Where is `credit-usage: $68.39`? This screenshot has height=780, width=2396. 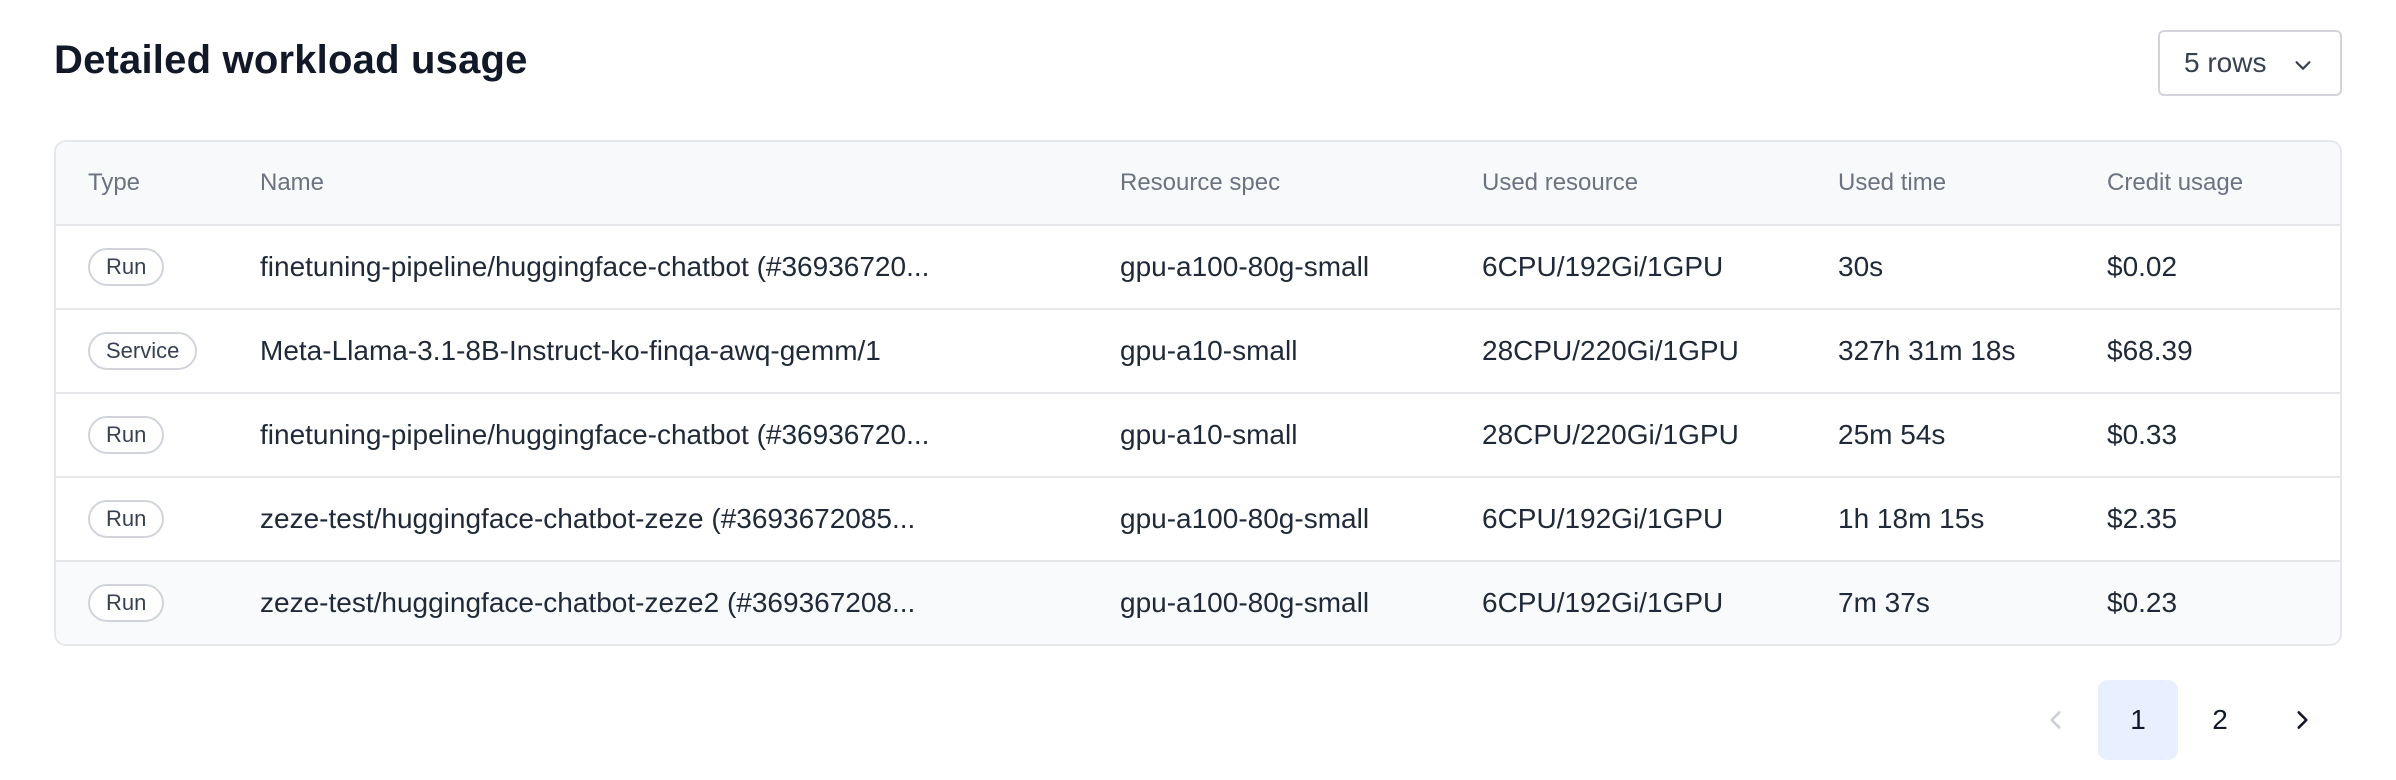 credit-usage: $68.39 is located at coordinates (2150, 350).